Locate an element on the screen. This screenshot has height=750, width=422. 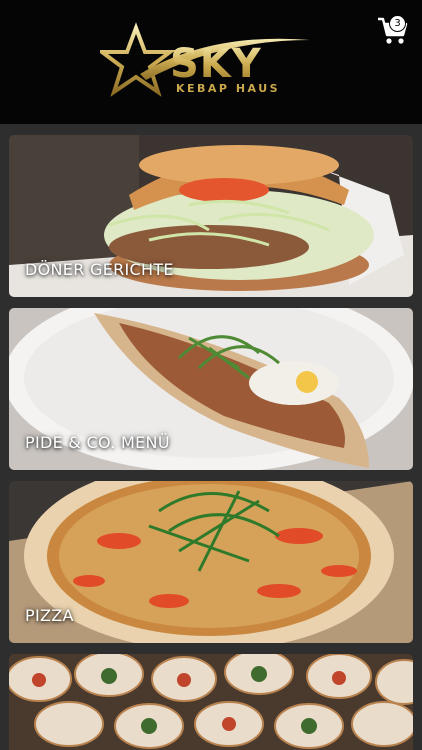
category-label: PIDE & CO. MENÜ is located at coordinates (97, 442).